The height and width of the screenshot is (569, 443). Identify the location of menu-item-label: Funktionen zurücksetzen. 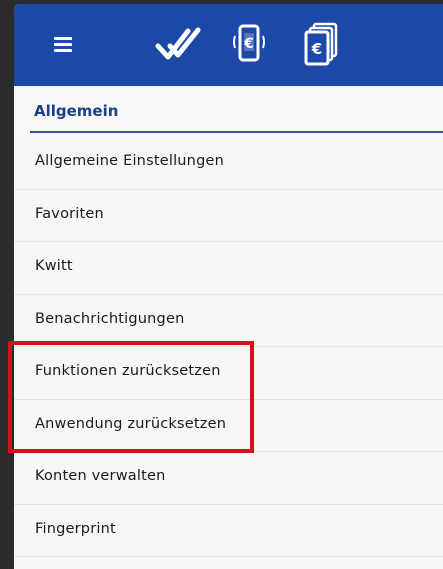
(128, 371).